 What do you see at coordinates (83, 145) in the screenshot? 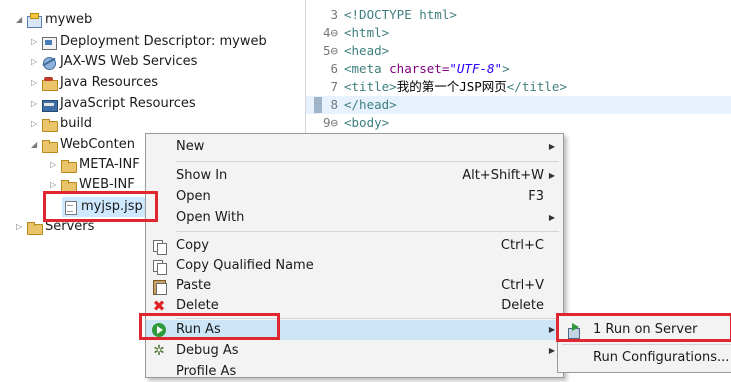
I see `tree-item-webcontent: ◢ WebConten` at bounding box center [83, 145].